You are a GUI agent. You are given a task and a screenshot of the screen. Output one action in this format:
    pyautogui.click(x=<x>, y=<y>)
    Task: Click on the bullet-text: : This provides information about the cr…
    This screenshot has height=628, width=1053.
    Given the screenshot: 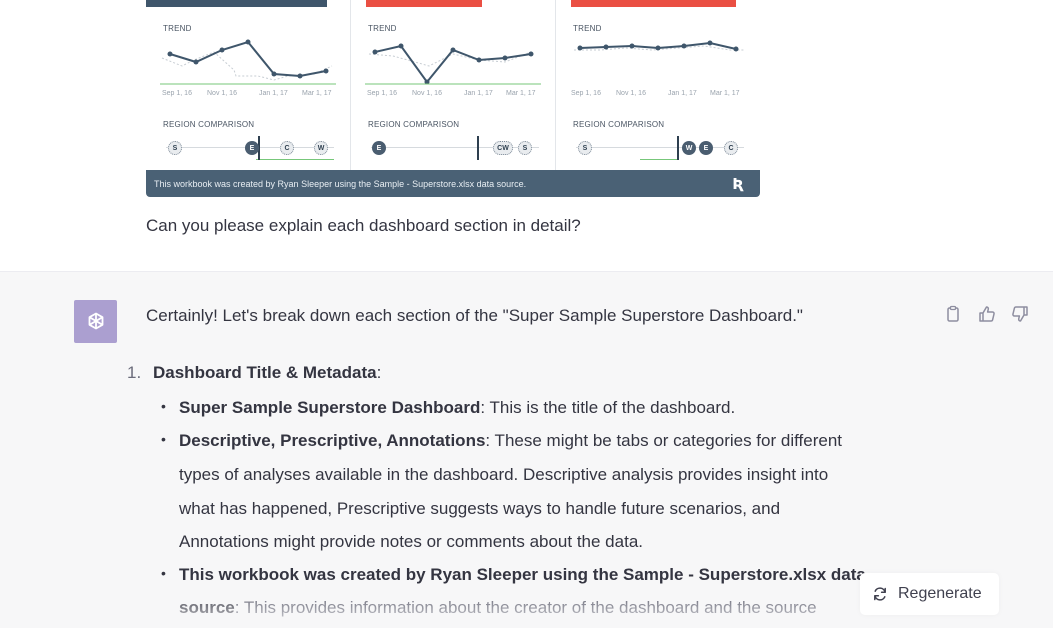 What is the action you would take?
    pyautogui.click(x=525, y=607)
    